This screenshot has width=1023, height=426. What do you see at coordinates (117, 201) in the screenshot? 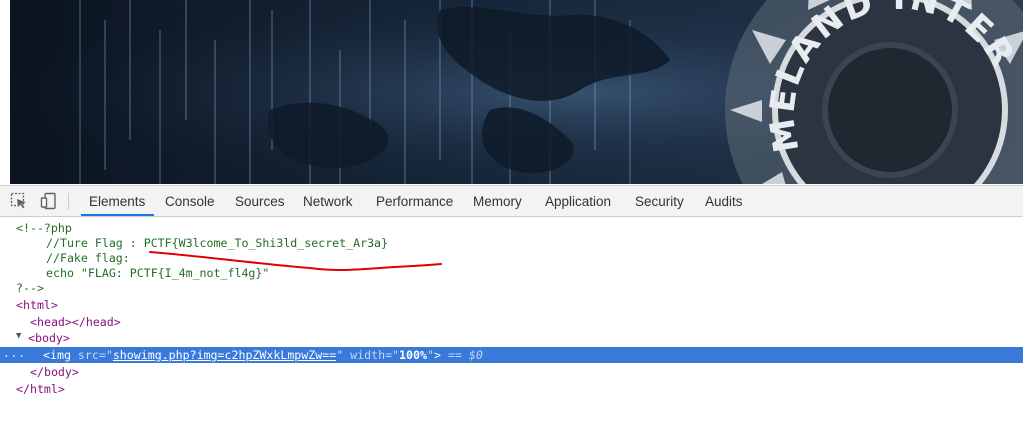
I see `tab-elements: Elements` at bounding box center [117, 201].